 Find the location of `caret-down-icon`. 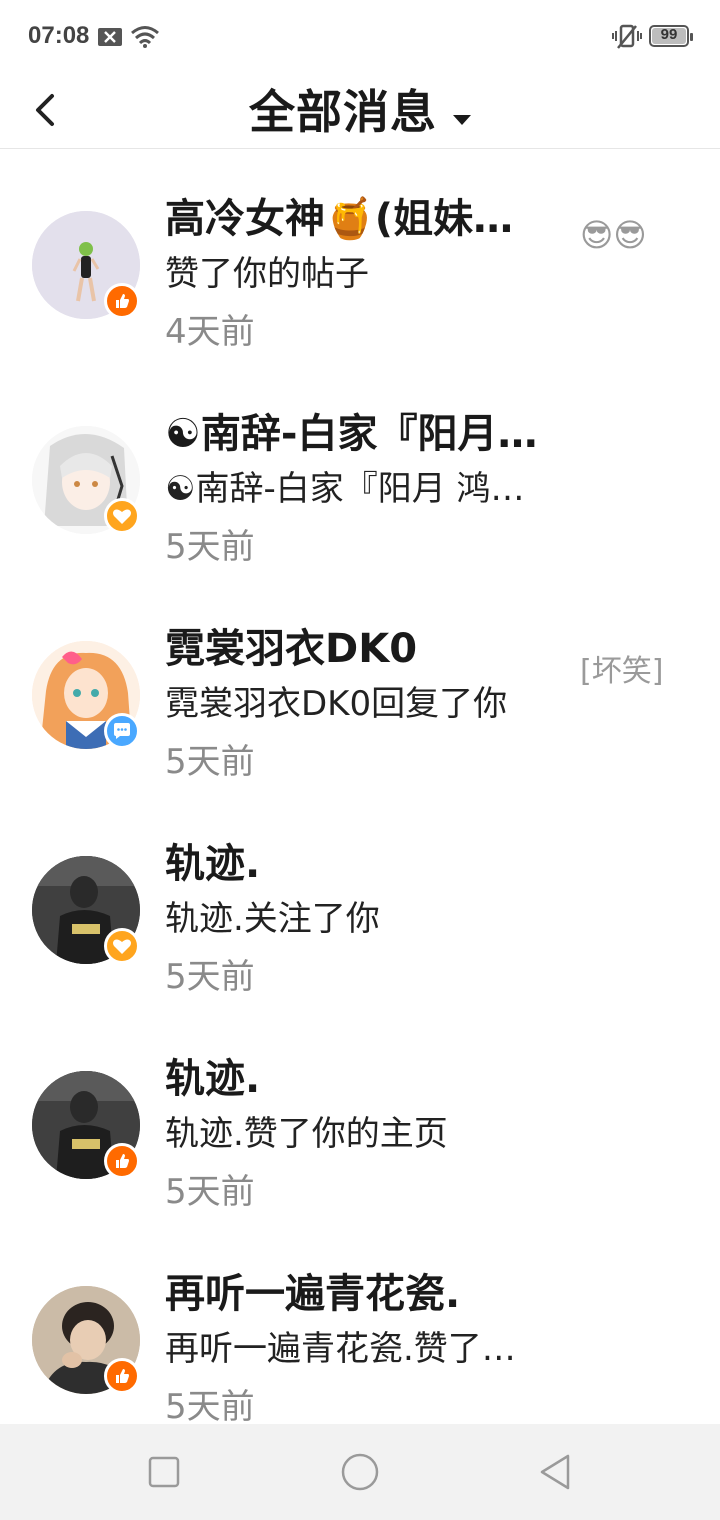

caret-down-icon is located at coordinates (462, 119).